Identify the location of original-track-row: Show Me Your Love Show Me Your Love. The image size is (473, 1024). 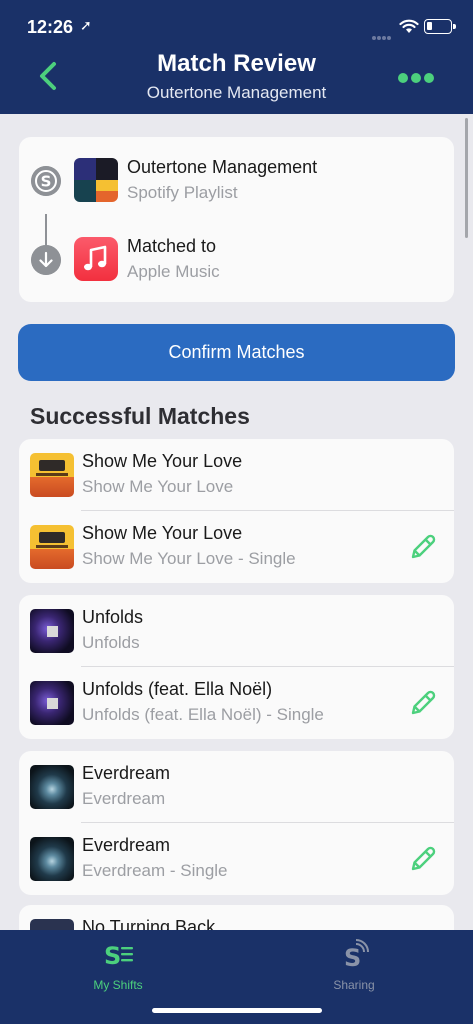
(236, 475).